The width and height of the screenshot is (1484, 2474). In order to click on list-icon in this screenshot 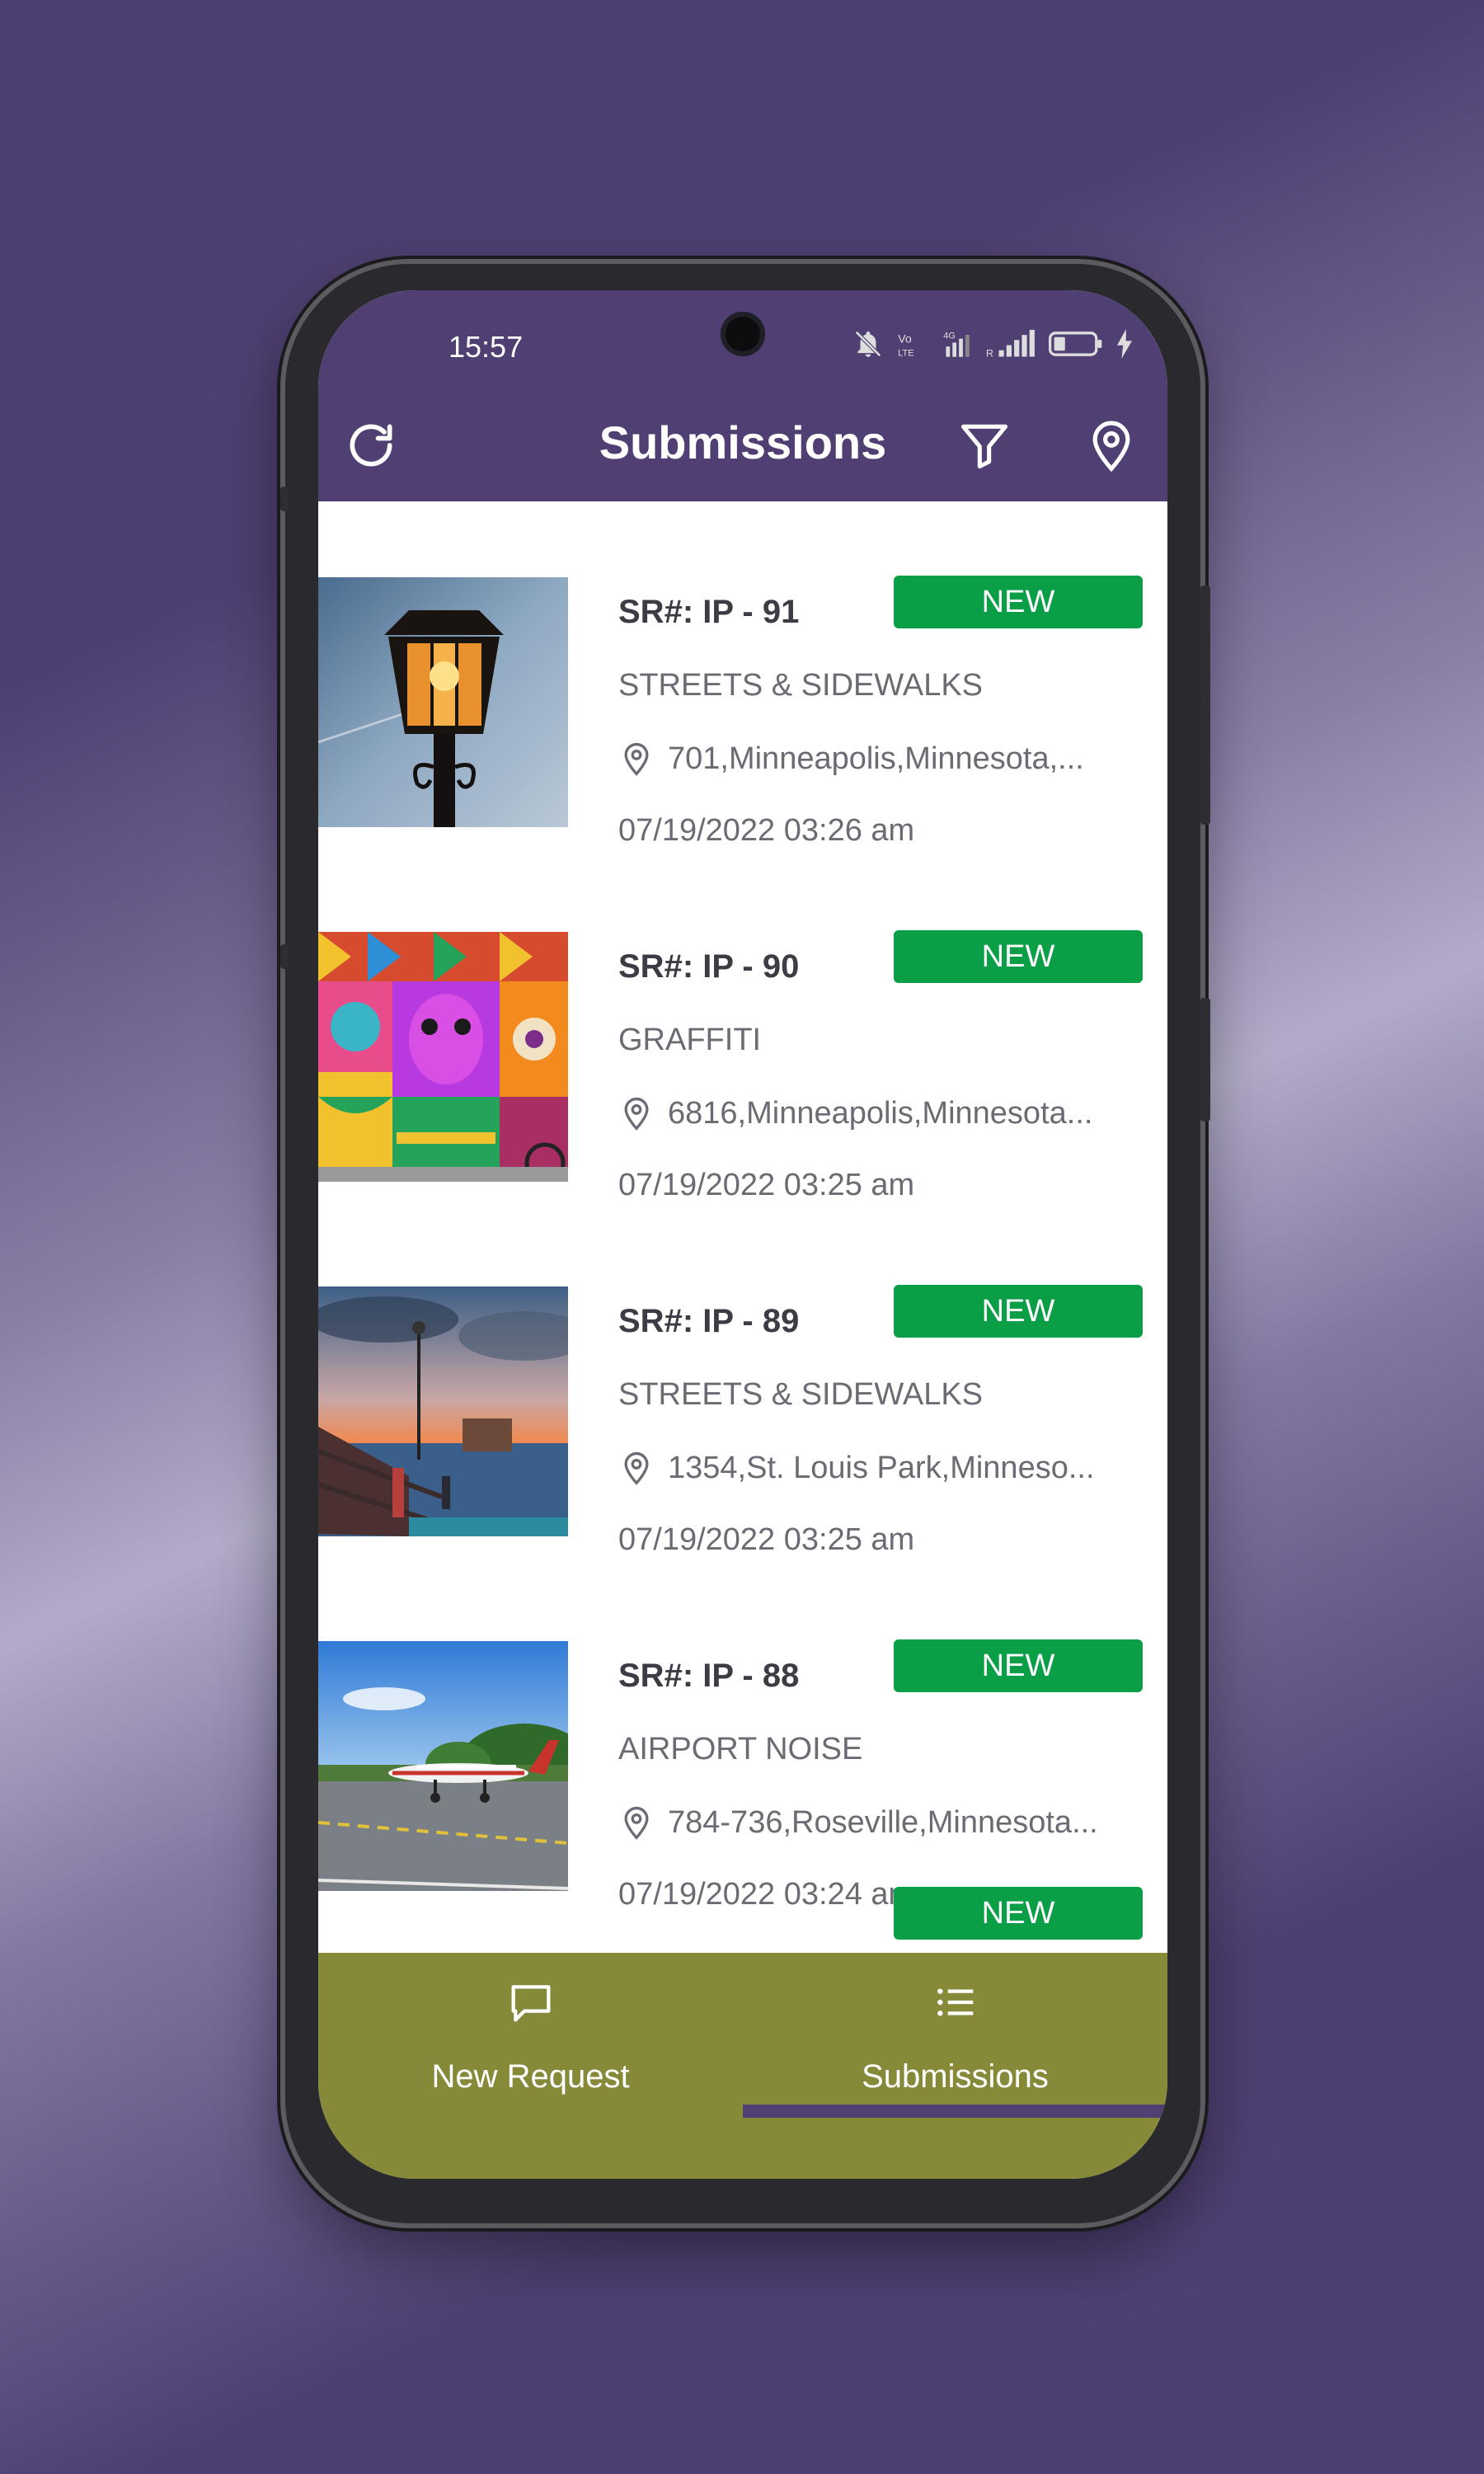, I will do `click(955, 2002)`.